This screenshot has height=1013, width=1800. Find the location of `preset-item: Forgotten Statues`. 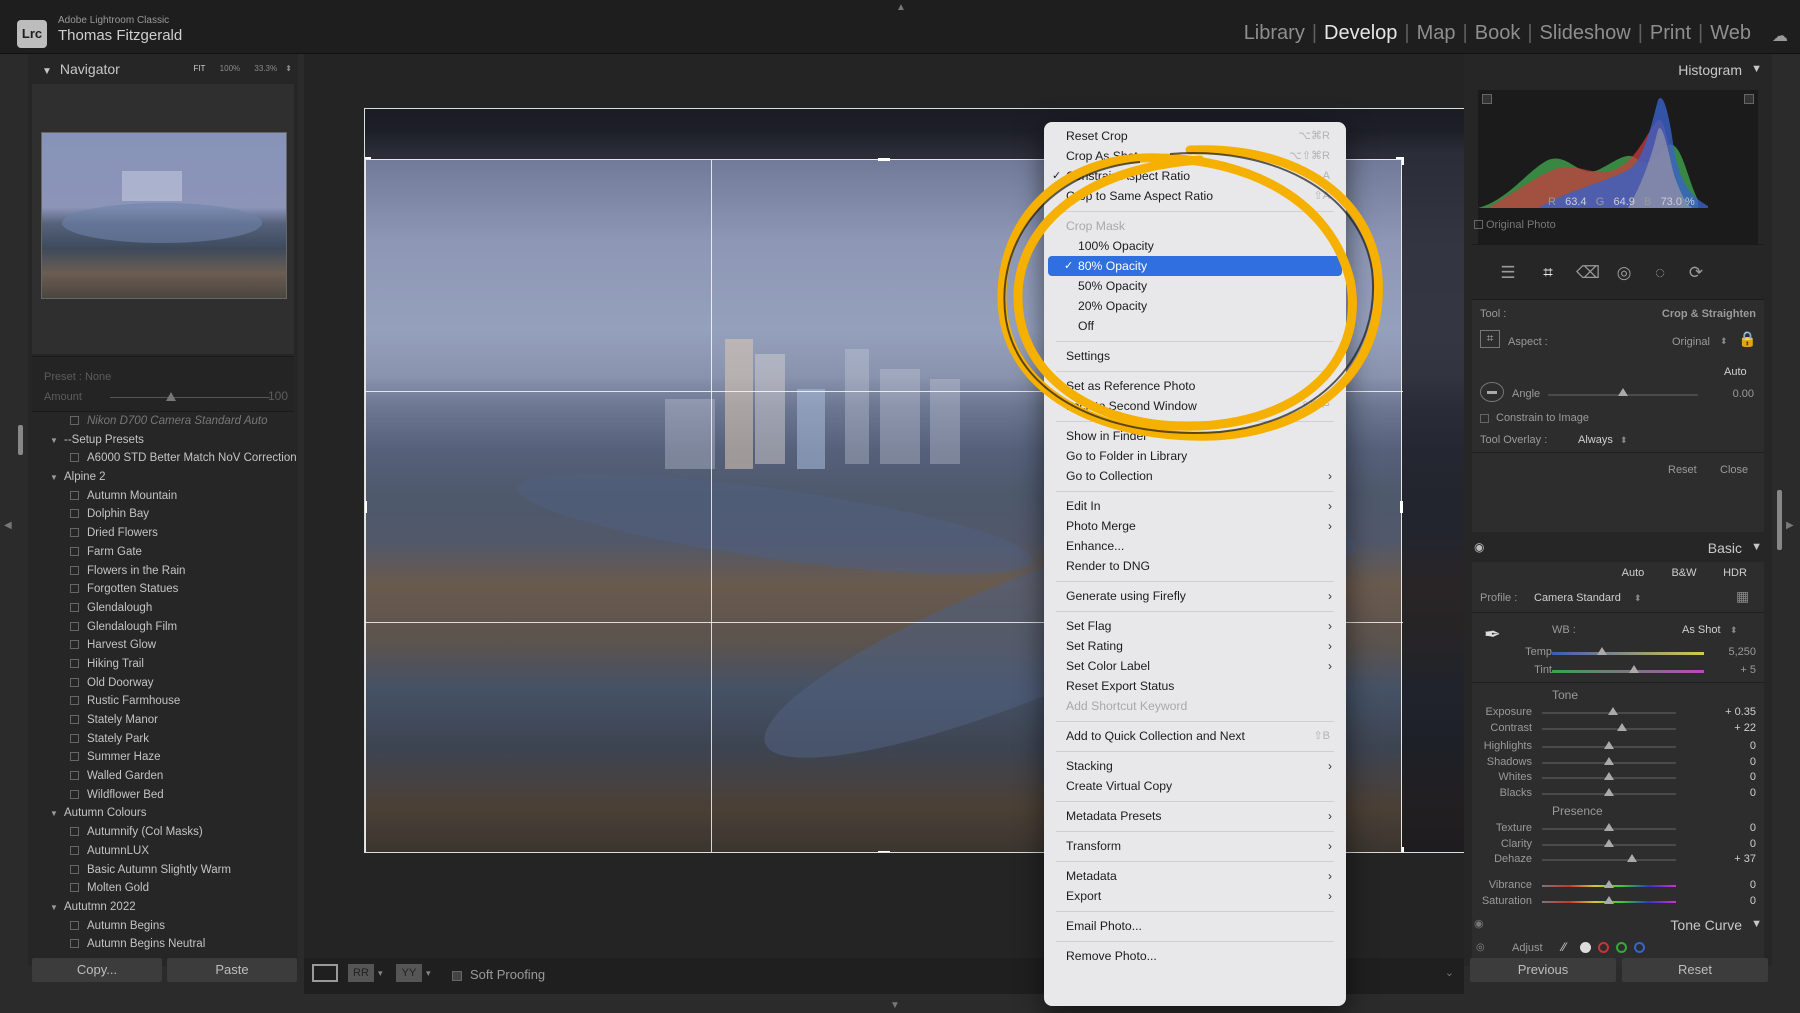

preset-item: Forgotten Statues is located at coordinates (163, 589).